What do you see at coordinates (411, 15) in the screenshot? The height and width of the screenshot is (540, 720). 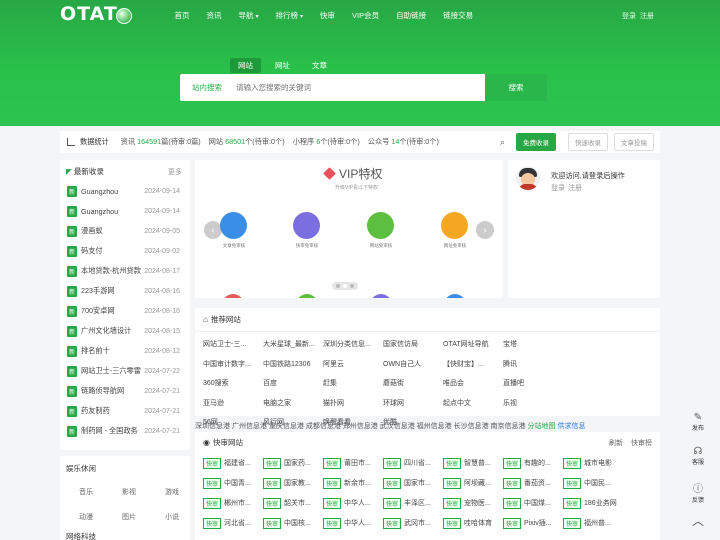 I see `nav-self-link: 自助链接` at bounding box center [411, 15].